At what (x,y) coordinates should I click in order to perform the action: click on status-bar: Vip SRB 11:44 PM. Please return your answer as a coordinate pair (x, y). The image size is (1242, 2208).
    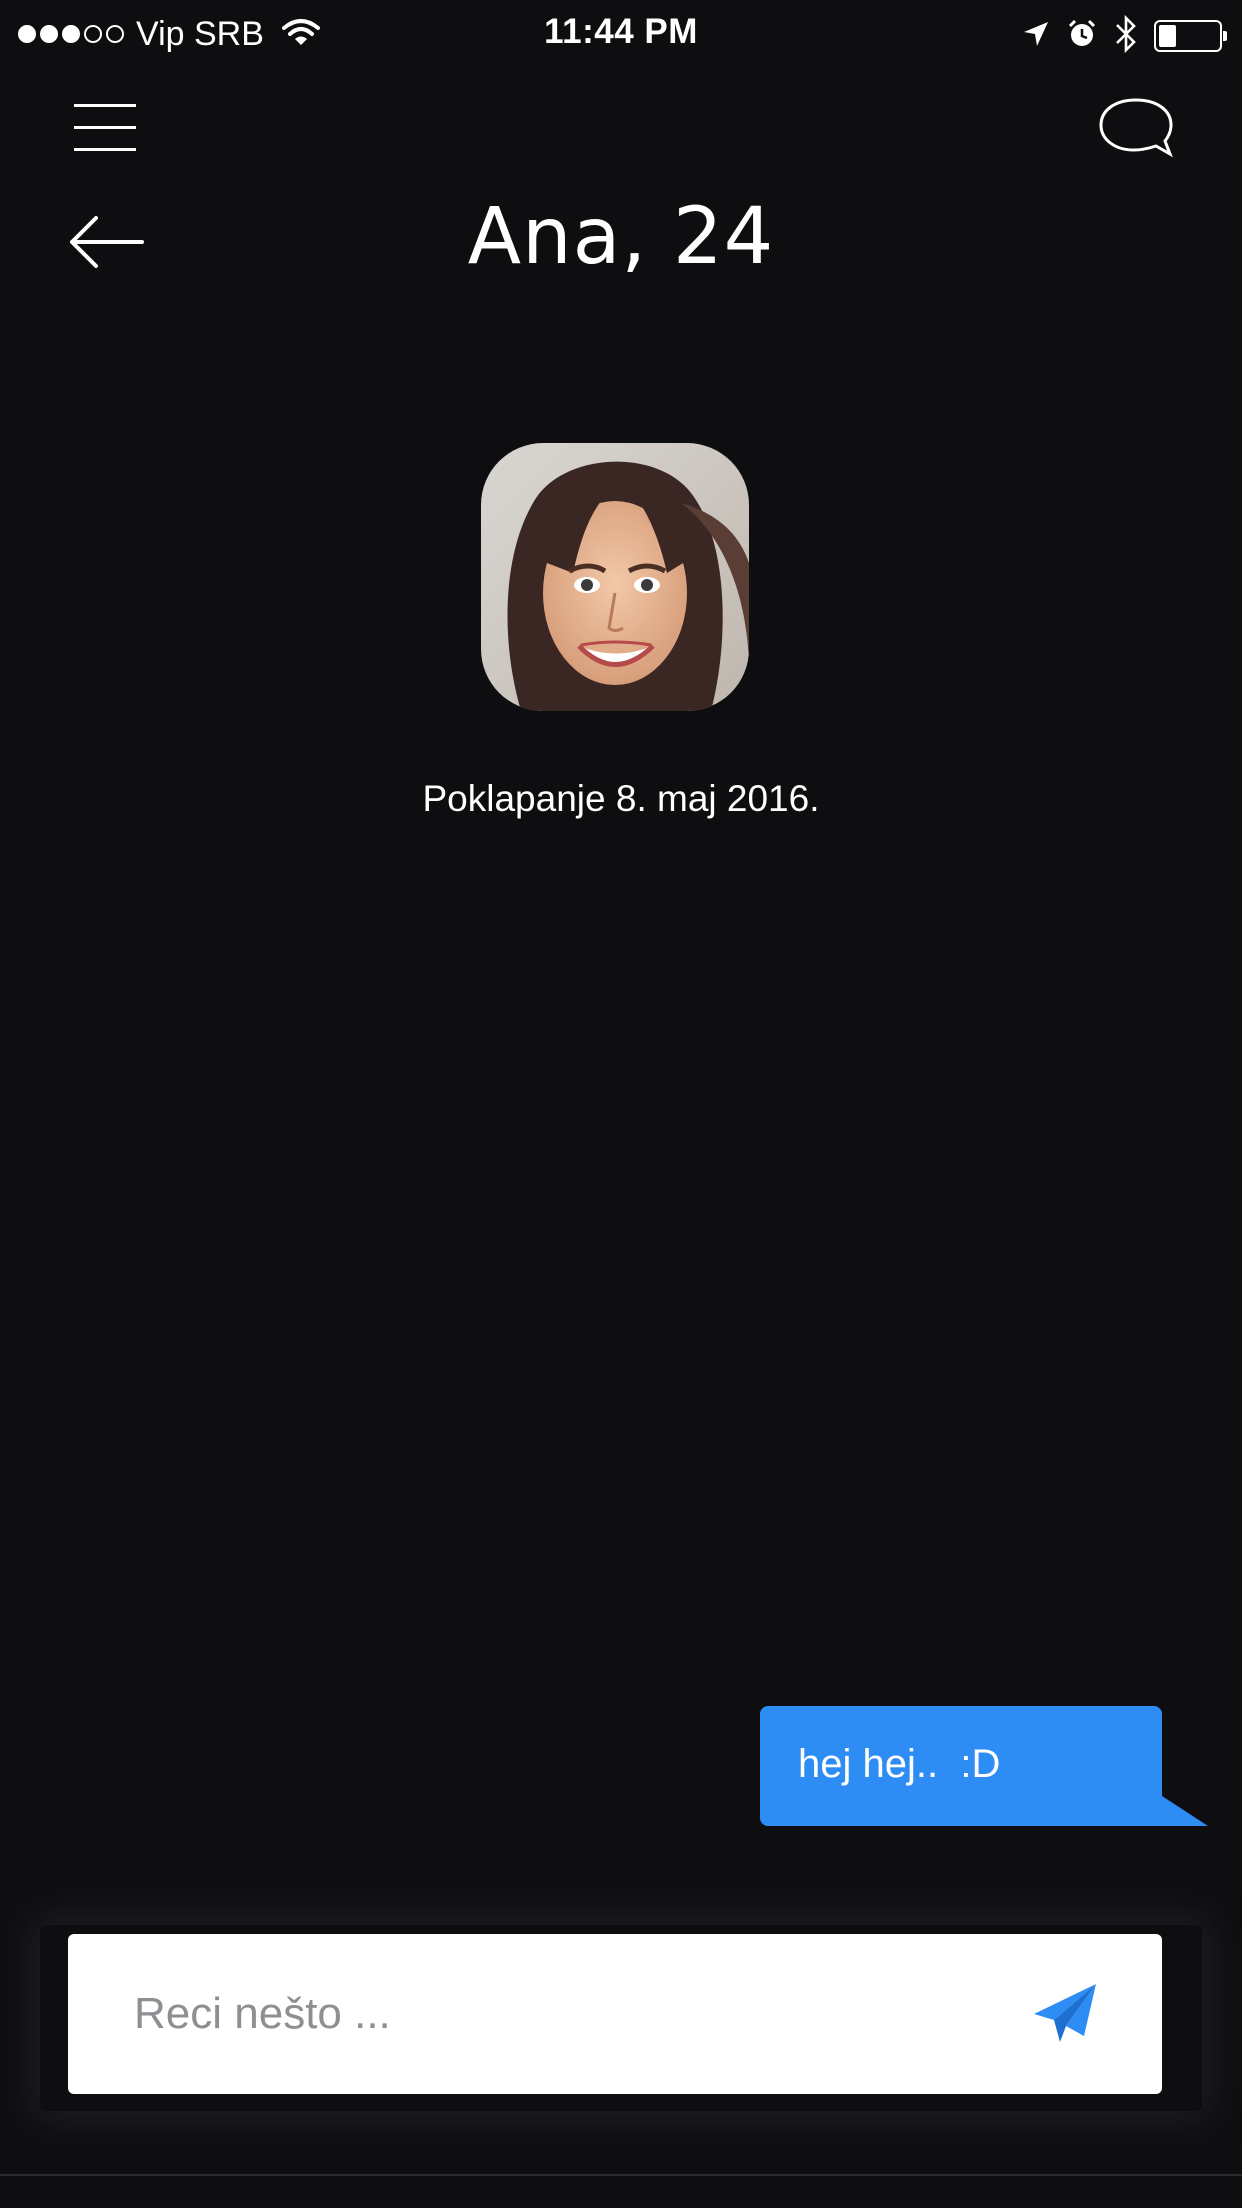
    Looking at the image, I should click on (621, 34).